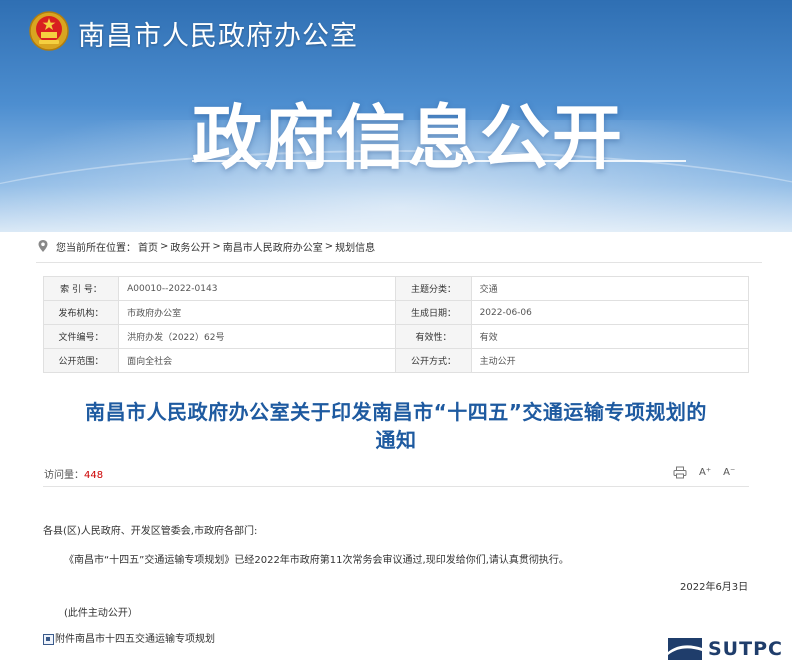 The height and width of the screenshot is (665, 792). What do you see at coordinates (610, 312) in the screenshot?
I see `meta-value: 2022-06-06` at bounding box center [610, 312].